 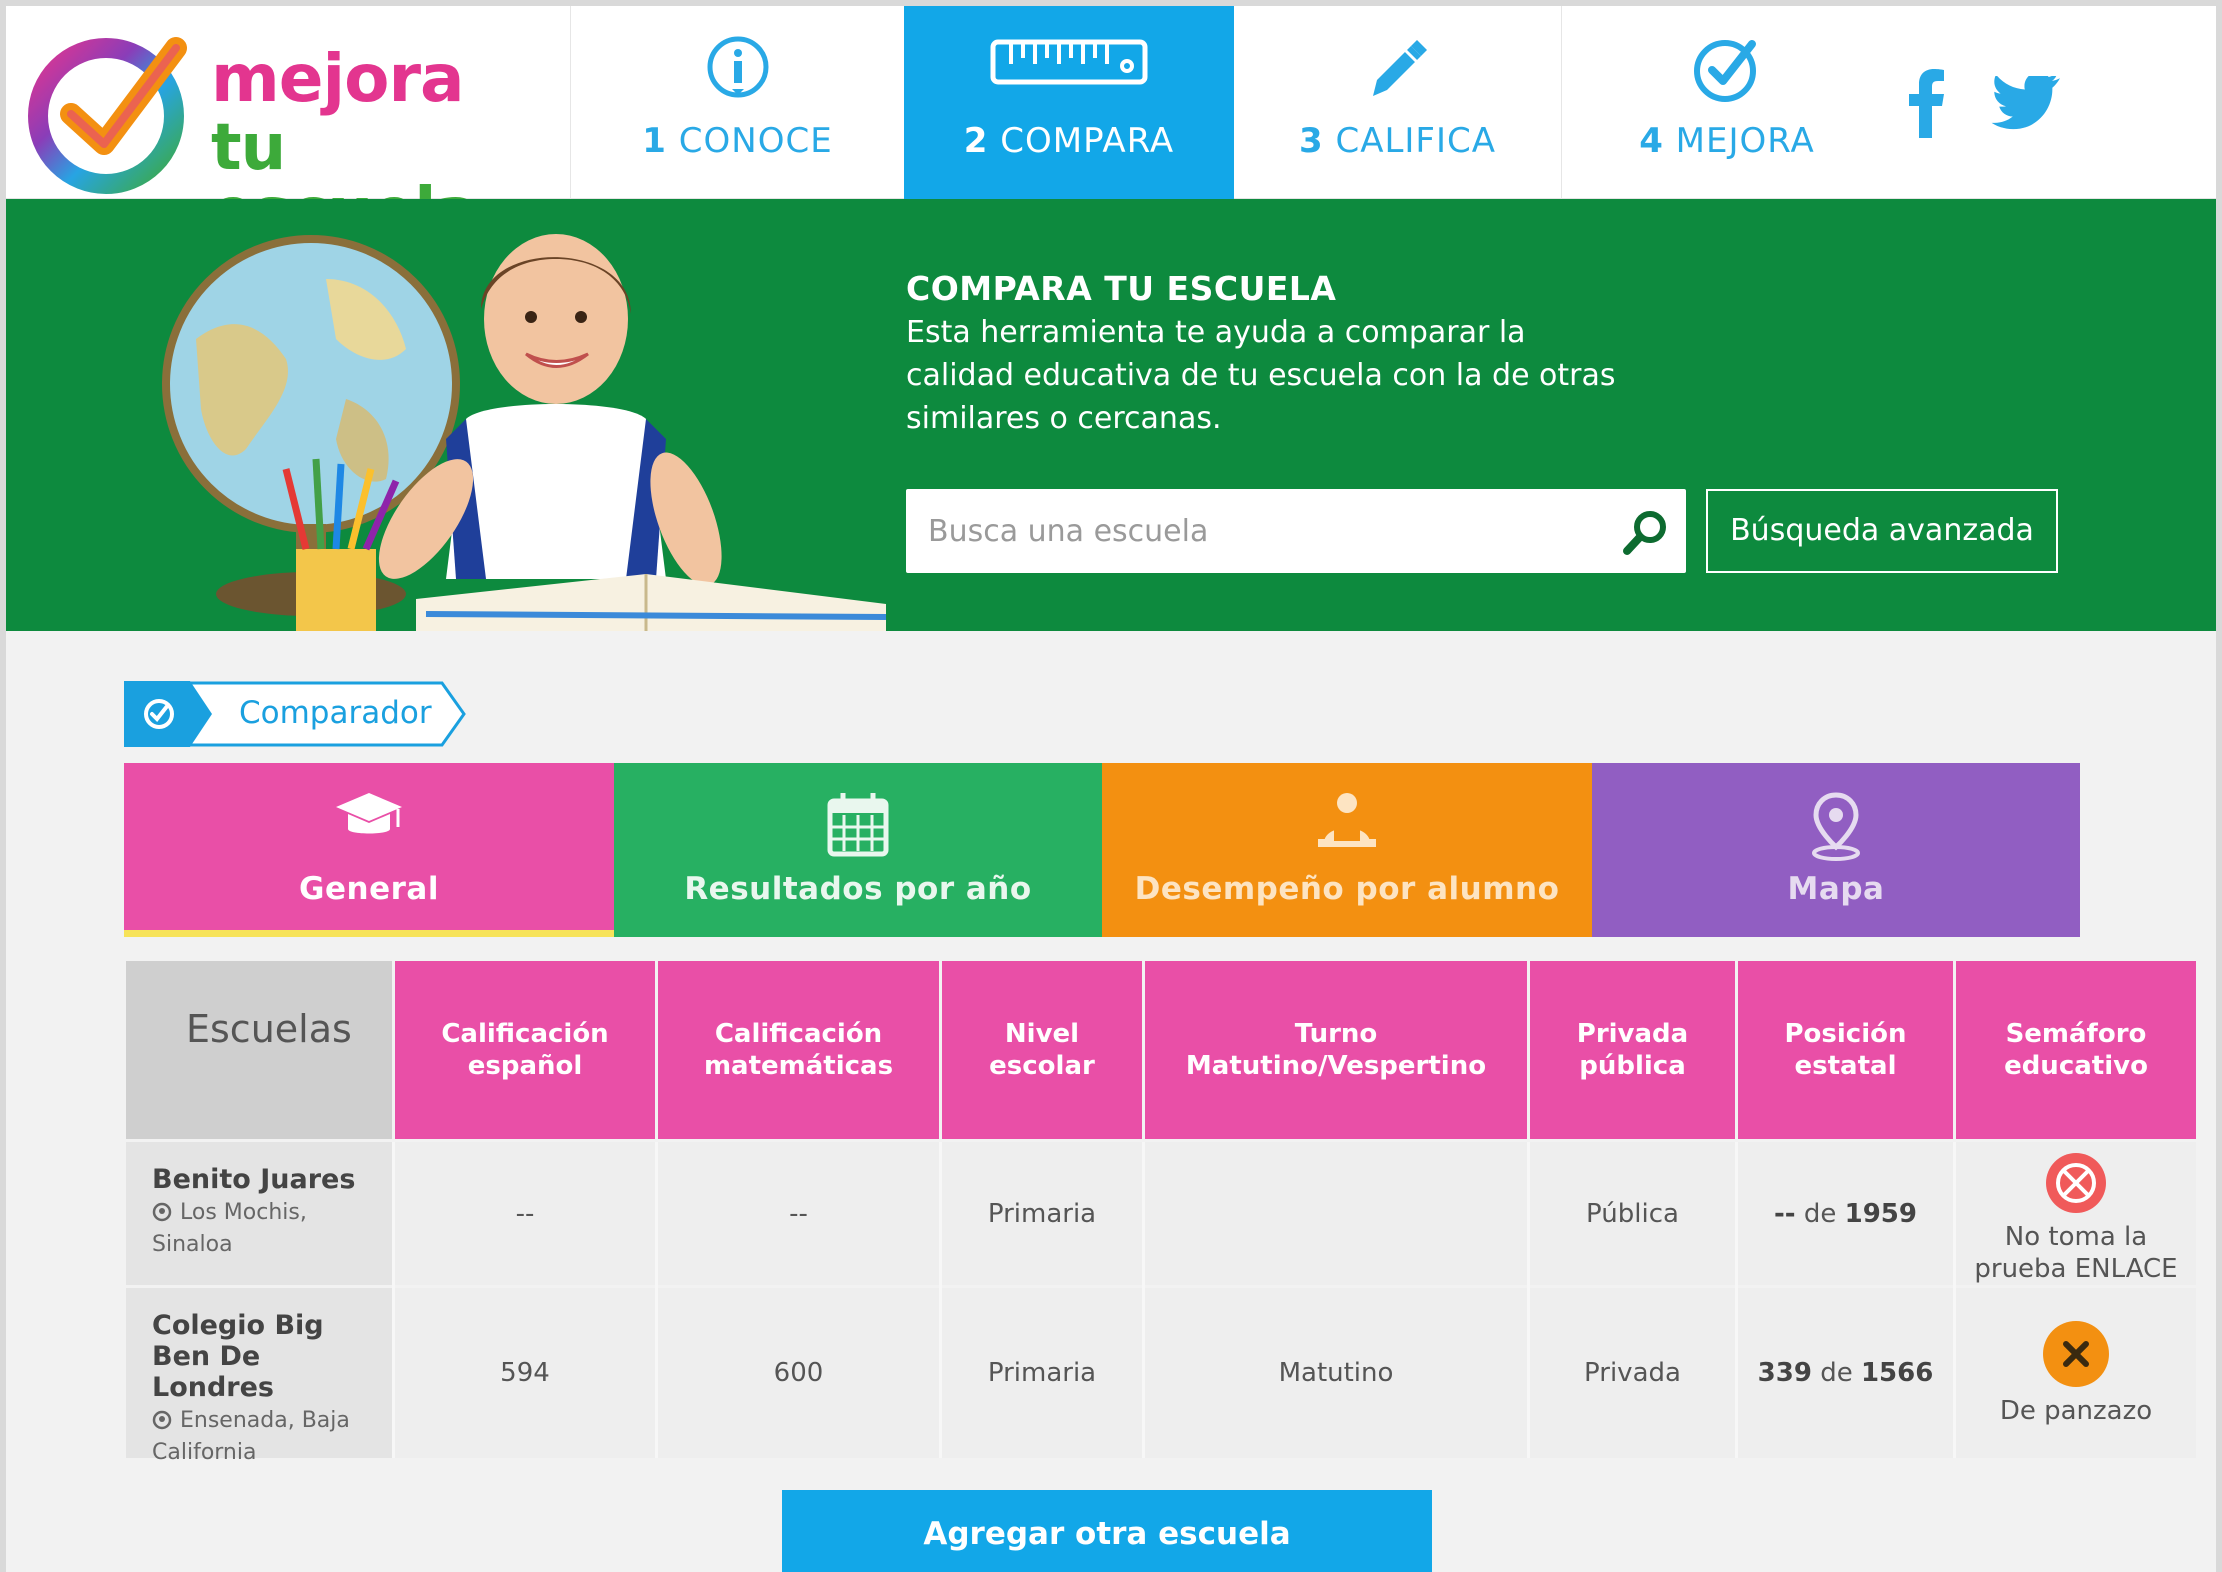 I want to click on school-cell: Benito Juares Los Mochis, Sinaloa, so click(x=259, y=1213).